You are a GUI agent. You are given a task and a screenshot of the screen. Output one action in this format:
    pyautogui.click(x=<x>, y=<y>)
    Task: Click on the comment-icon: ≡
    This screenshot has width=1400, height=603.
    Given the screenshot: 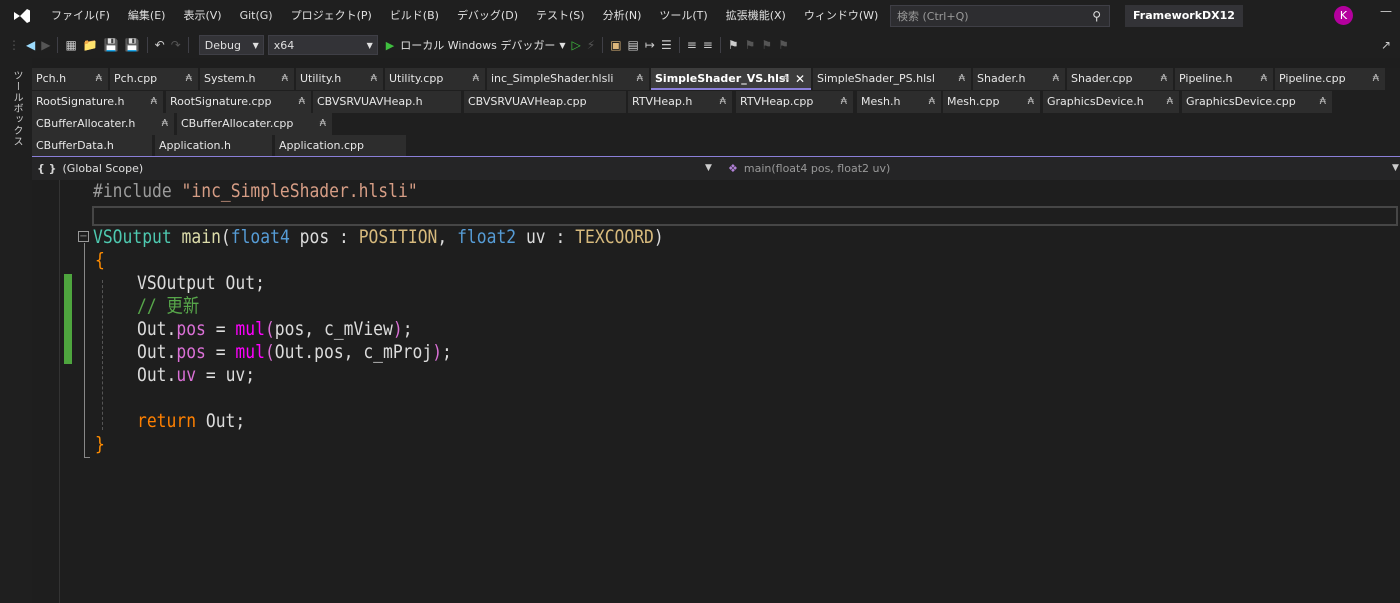 What is the action you would take?
    pyautogui.click(x=692, y=45)
    